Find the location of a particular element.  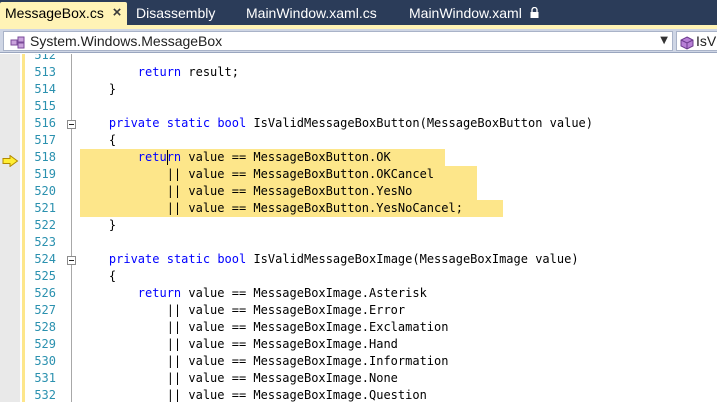

code-line: 531 || value == MessageBoxImage.None is located at coordinates (358, 378).